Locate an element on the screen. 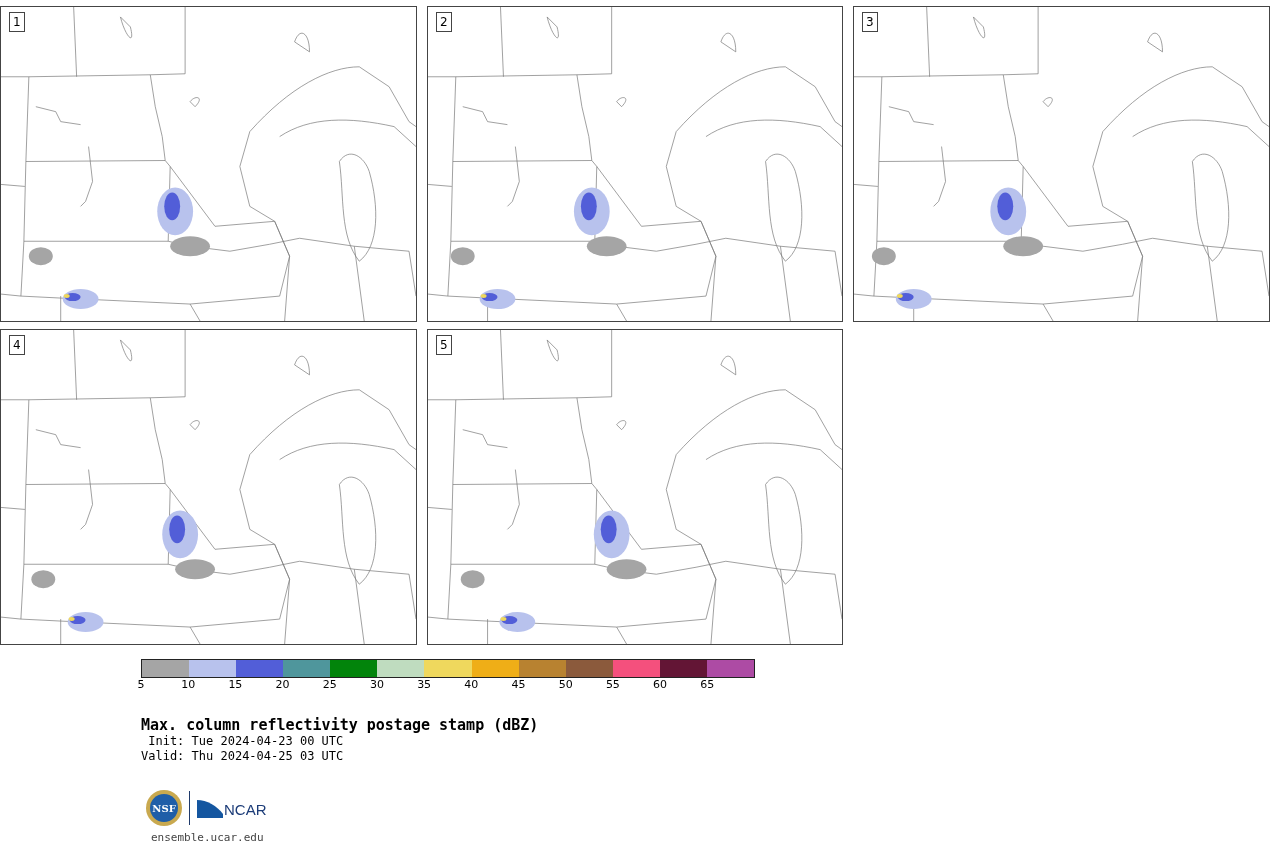 The height and width of the screenshot is (844, 1280). logo-text: NSF is located at coordinates (164, 808).